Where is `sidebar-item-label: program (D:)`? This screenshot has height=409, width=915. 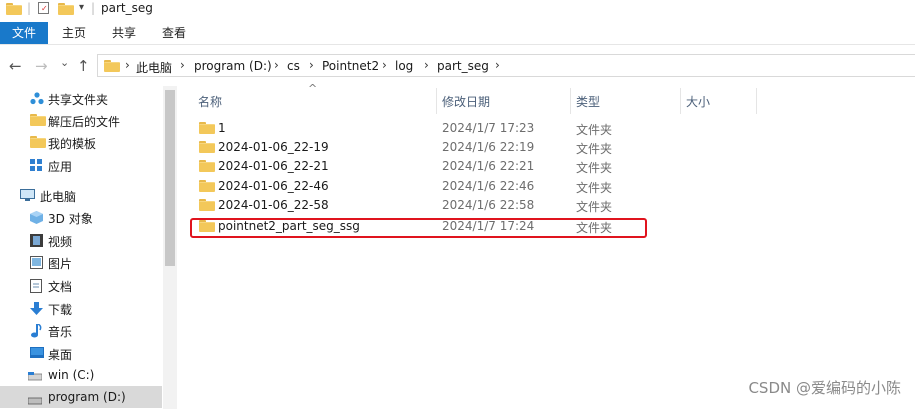
sidebar-item-label: program (D:) is located at coordinates (87, 397).